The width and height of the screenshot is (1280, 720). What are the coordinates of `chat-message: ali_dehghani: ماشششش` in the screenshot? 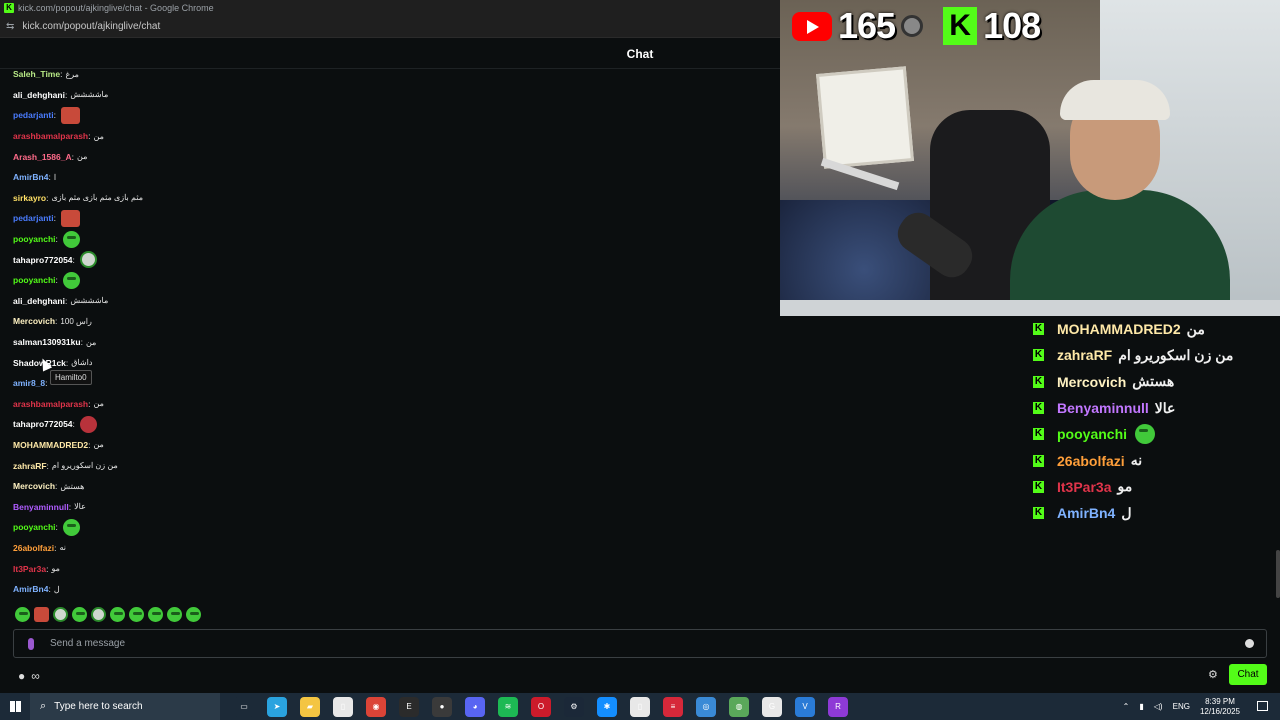 It's located at (363, 95).